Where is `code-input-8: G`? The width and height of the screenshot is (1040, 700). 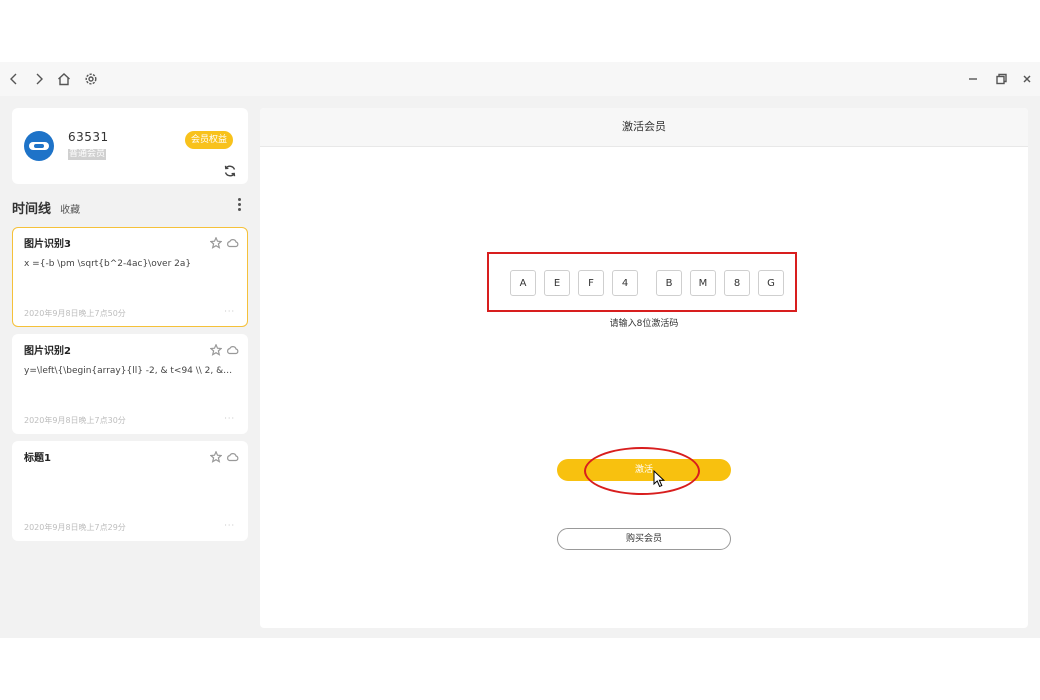 code-input-8: G is located at coordinates (771, 283).